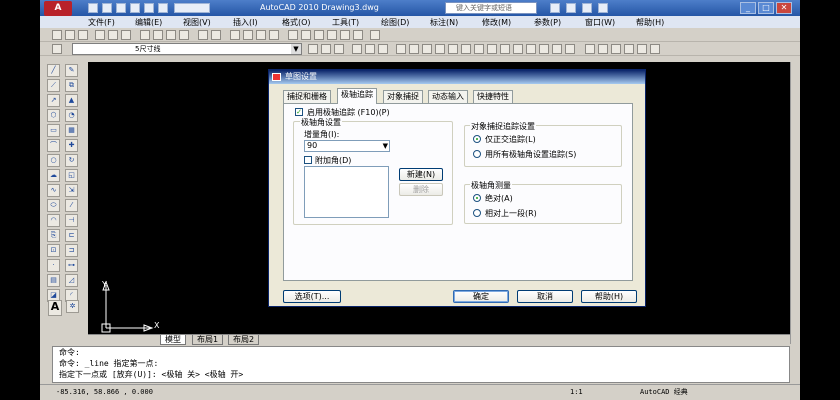 This screenshot has height=400, width=840. Describe the element at coordinates (71, 160) in the screenshot. I see `rotate-icon: ↻` at that location.